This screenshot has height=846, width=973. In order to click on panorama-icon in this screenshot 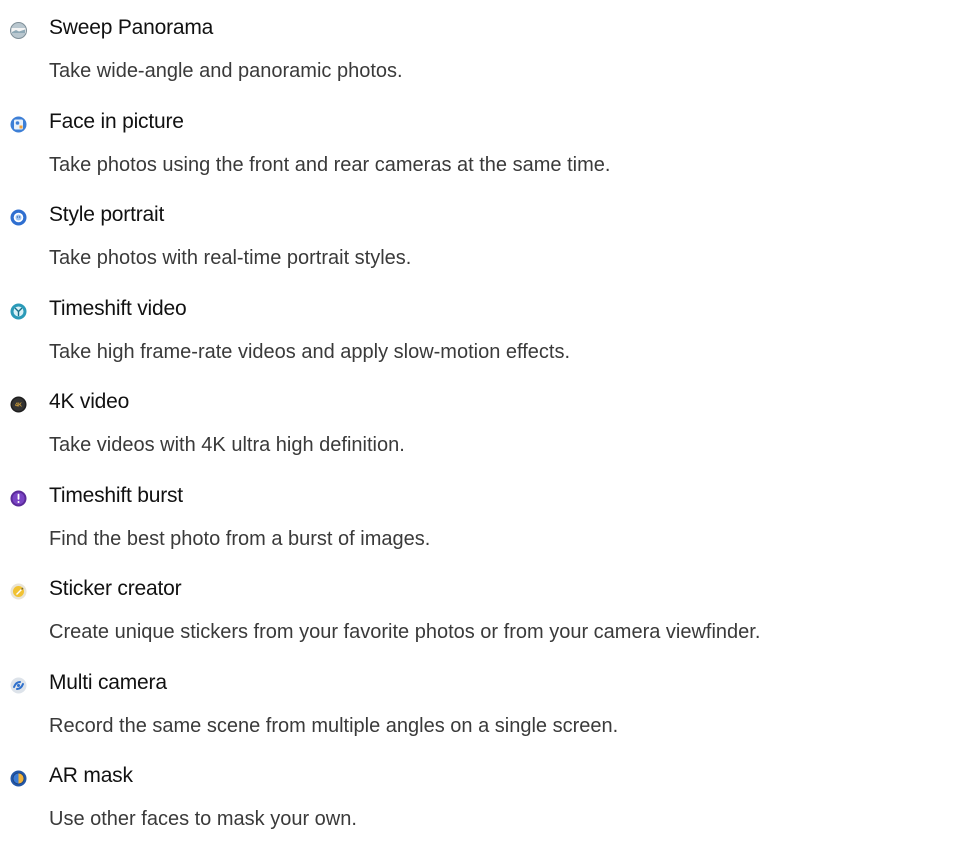, I will do `click(18, 30)`.